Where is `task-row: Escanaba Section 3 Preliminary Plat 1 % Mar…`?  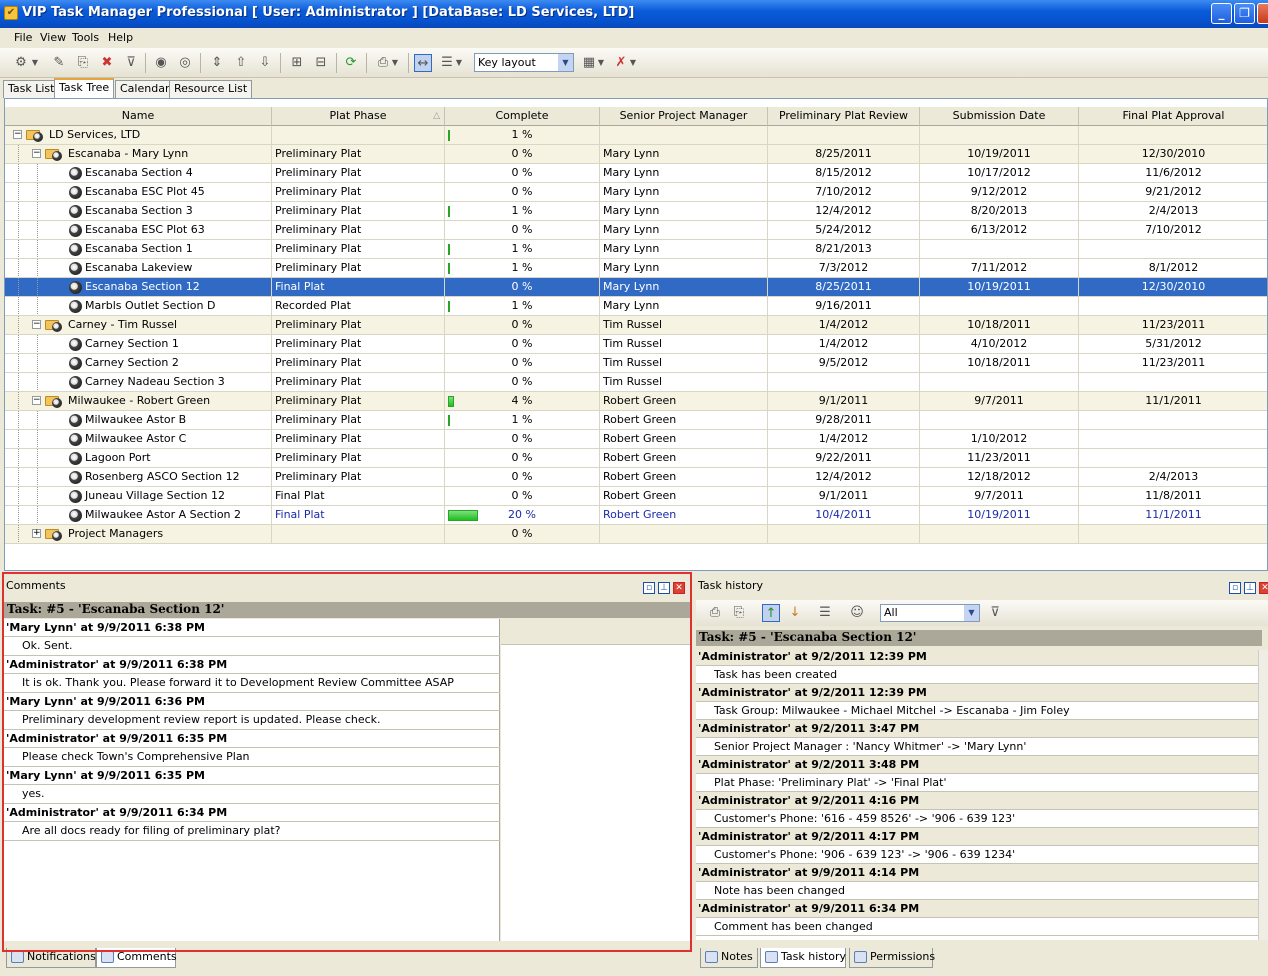
task-row: Escanaba Section 3 Preliminary Plat 1 % Mar… is located at coordinates (636, 211).